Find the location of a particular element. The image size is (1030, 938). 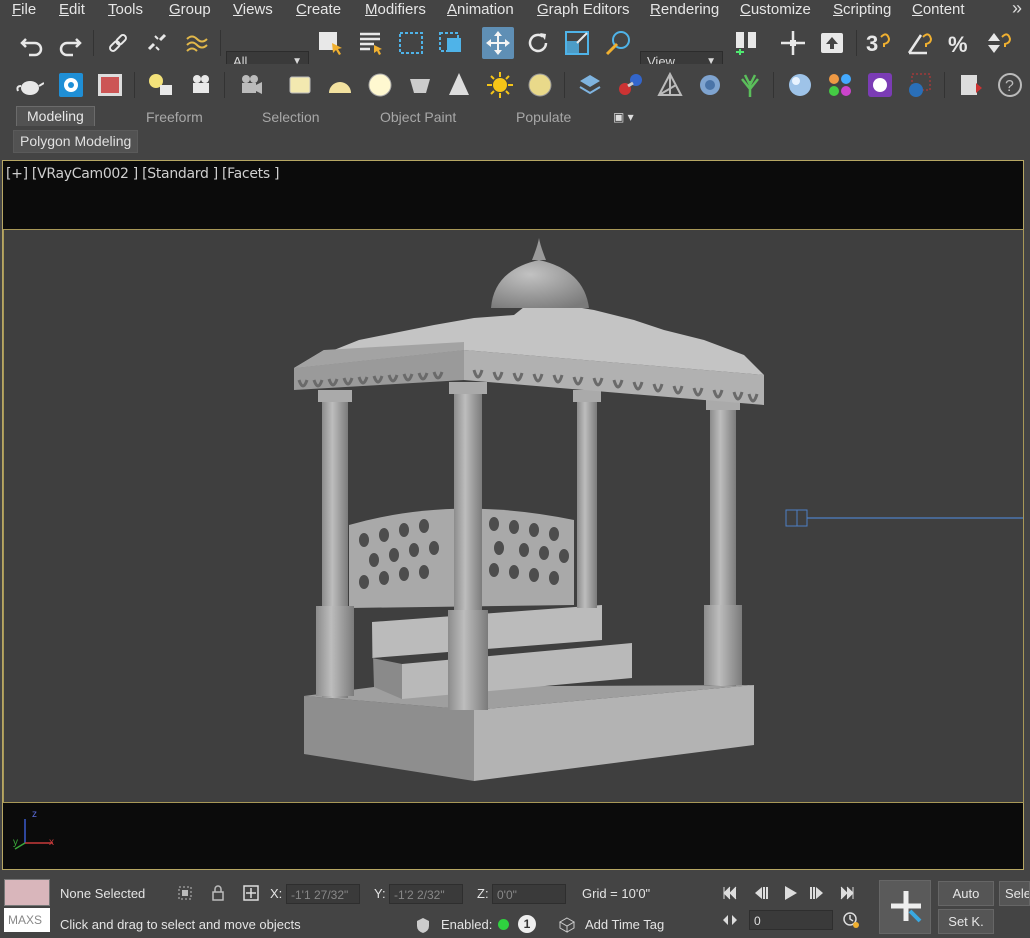

selection-lock-icon is located at coordinates (218, 893).